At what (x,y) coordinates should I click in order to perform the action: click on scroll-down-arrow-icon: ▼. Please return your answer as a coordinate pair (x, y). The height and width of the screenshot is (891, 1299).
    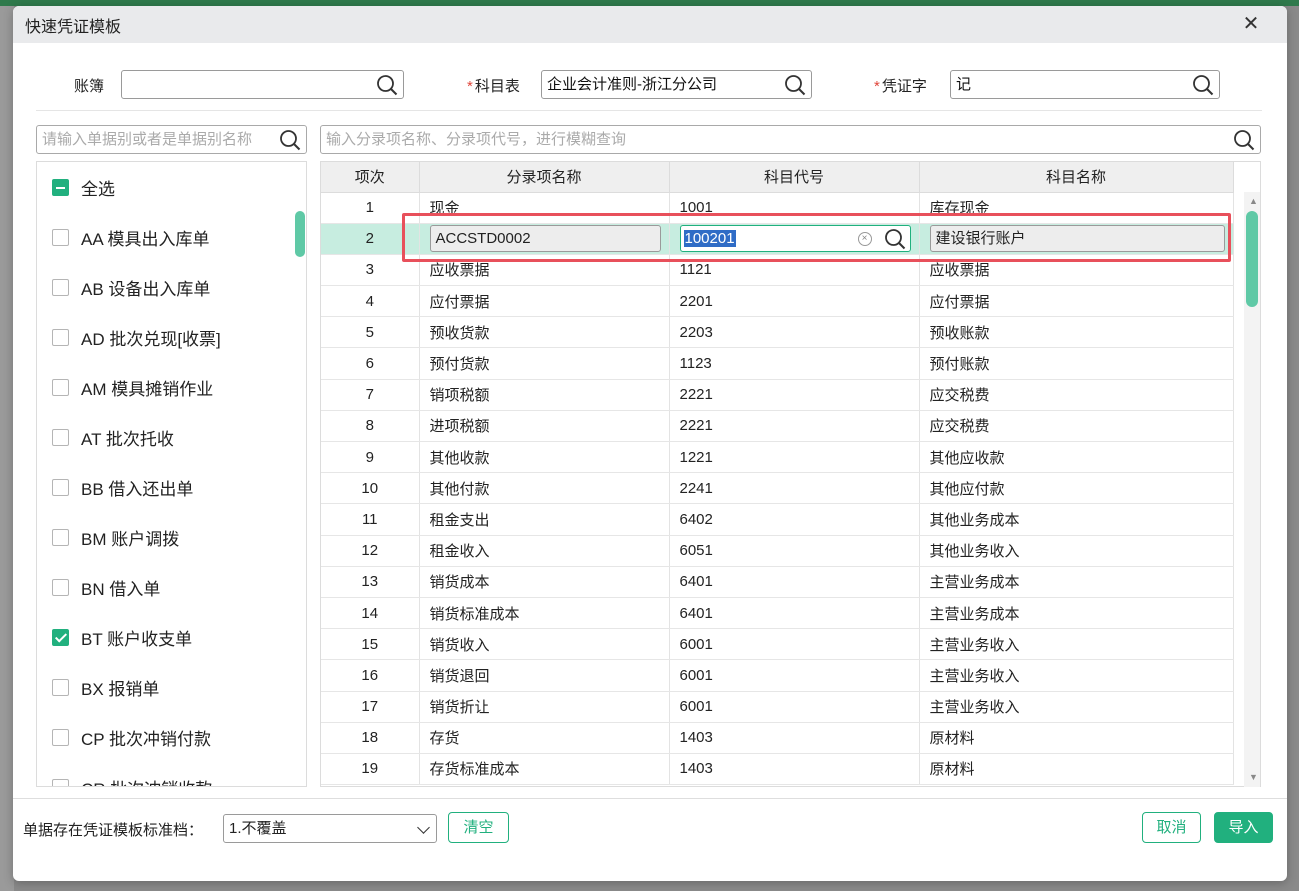
    Looking at the image, I should click on (1253, 777).